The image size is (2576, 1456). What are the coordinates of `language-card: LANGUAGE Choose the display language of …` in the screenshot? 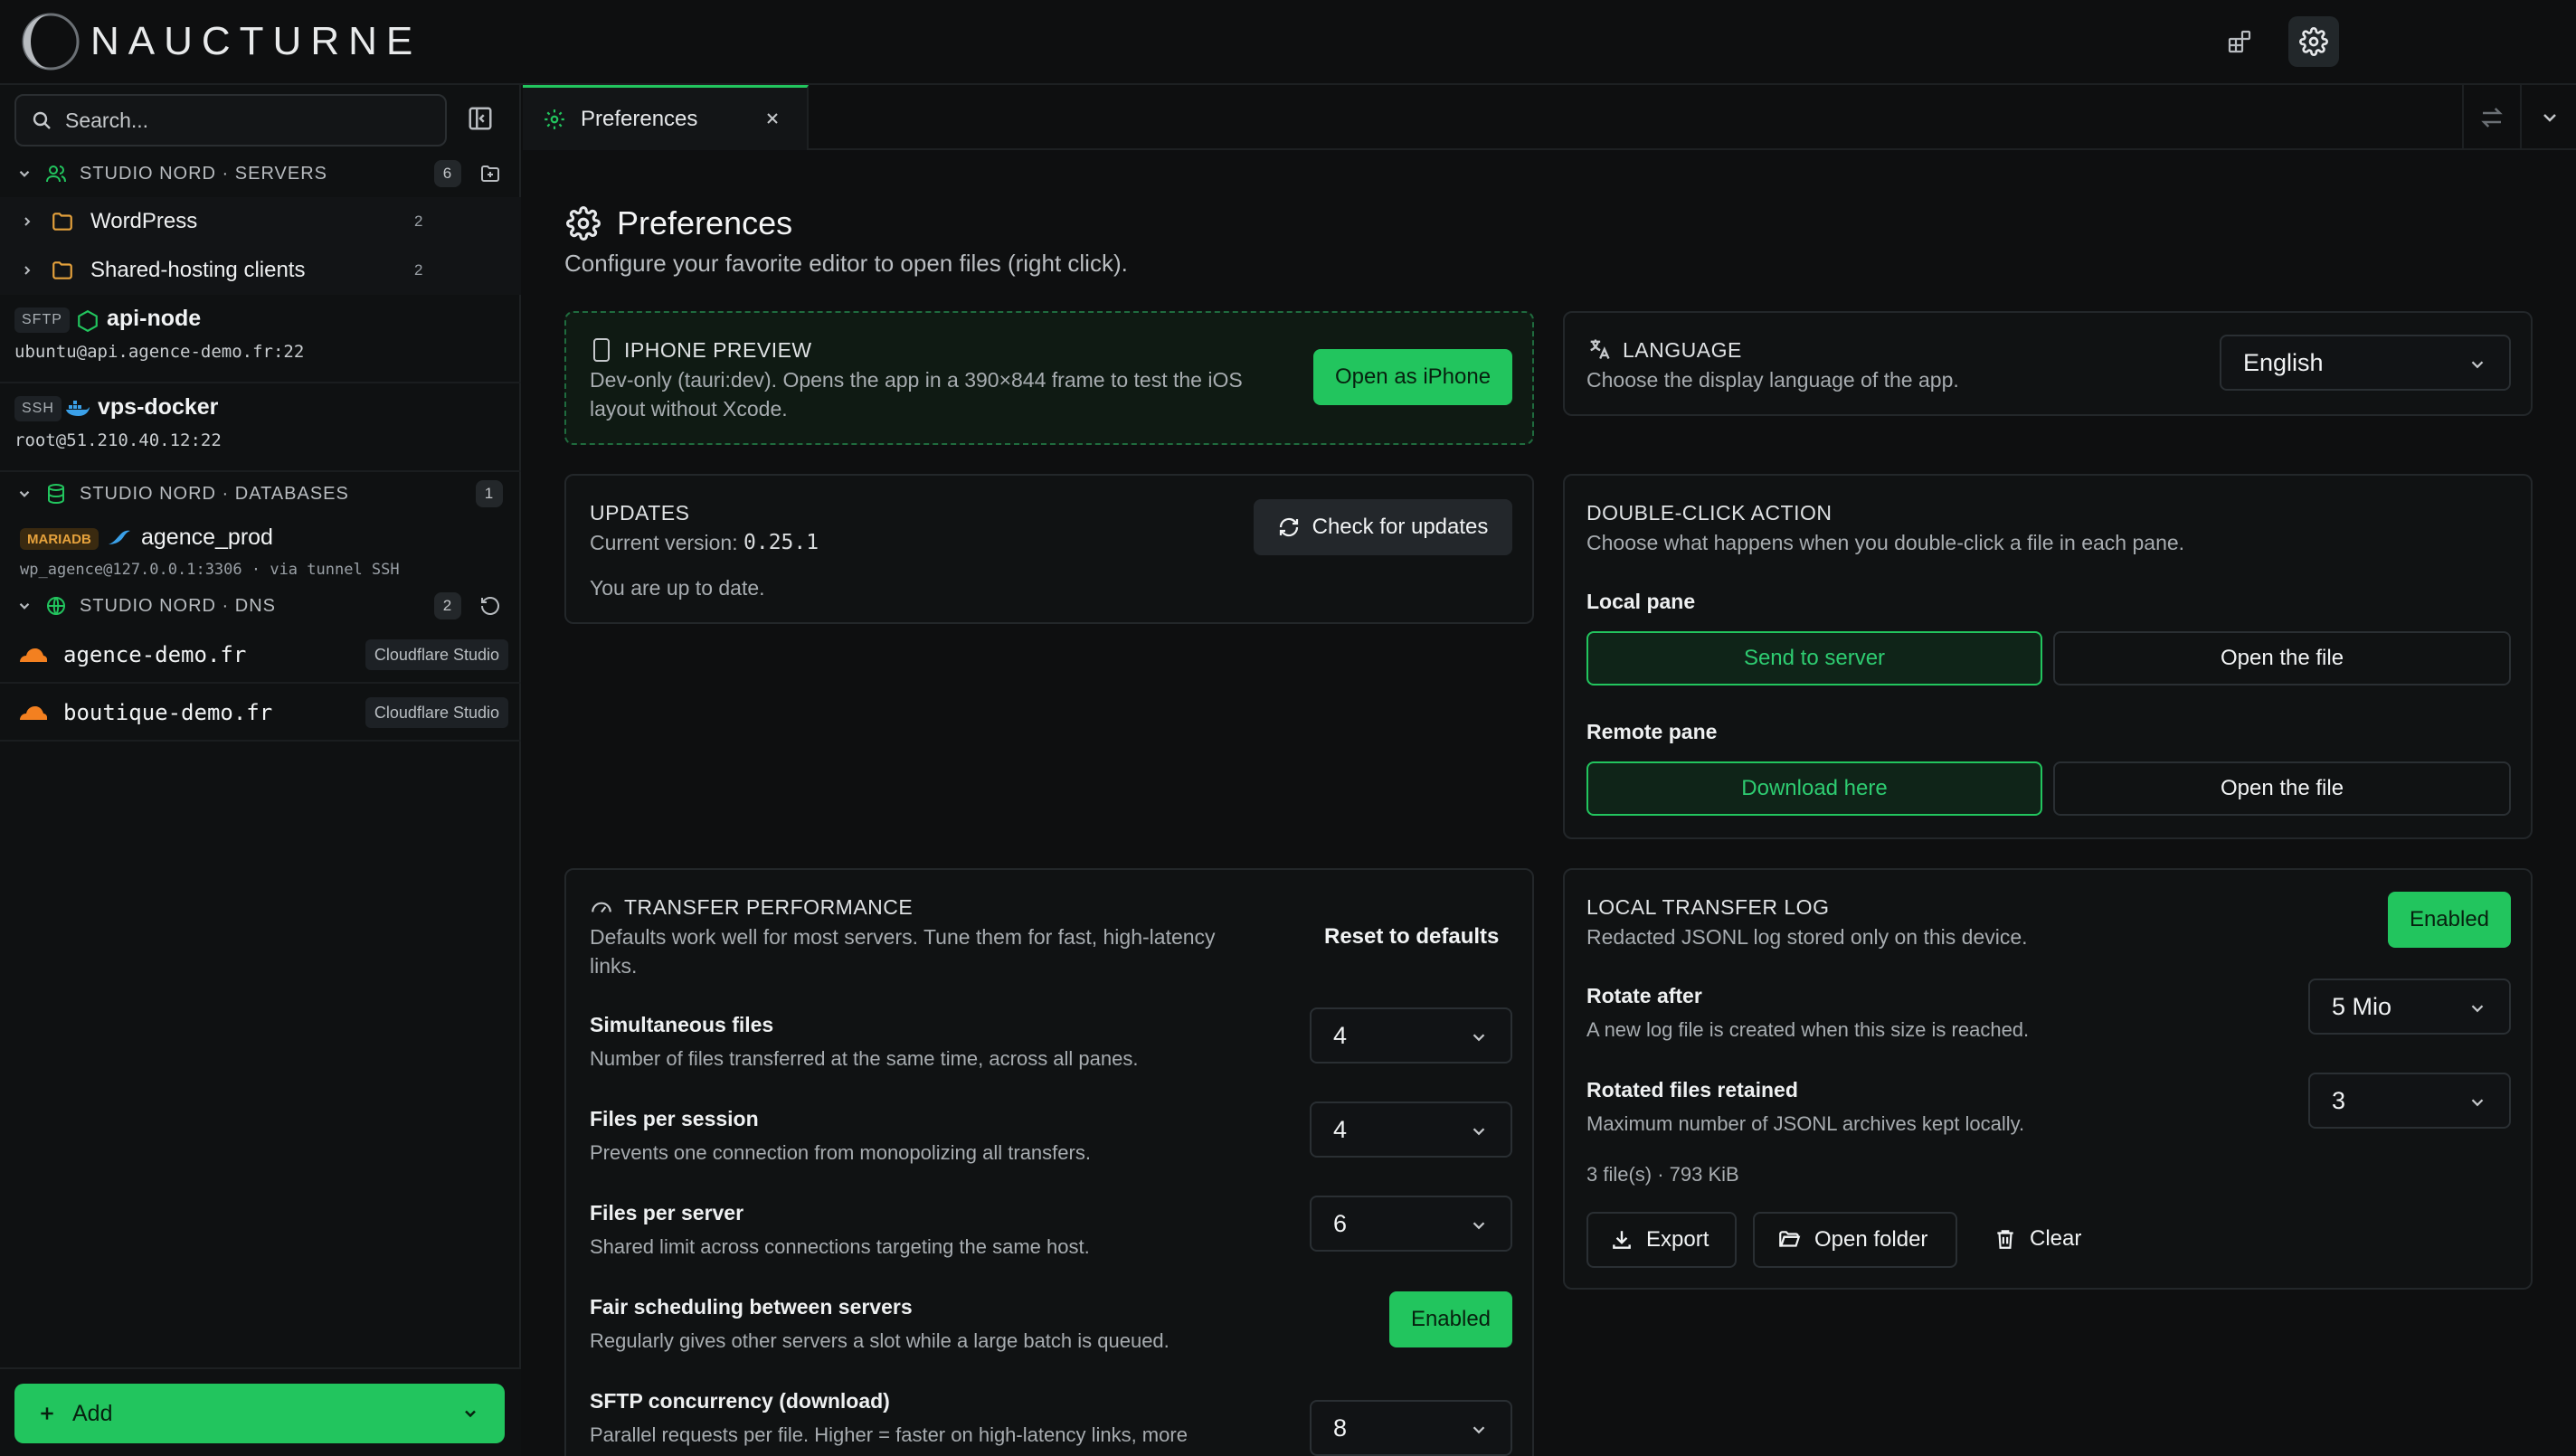 It's located at (2048, 363).